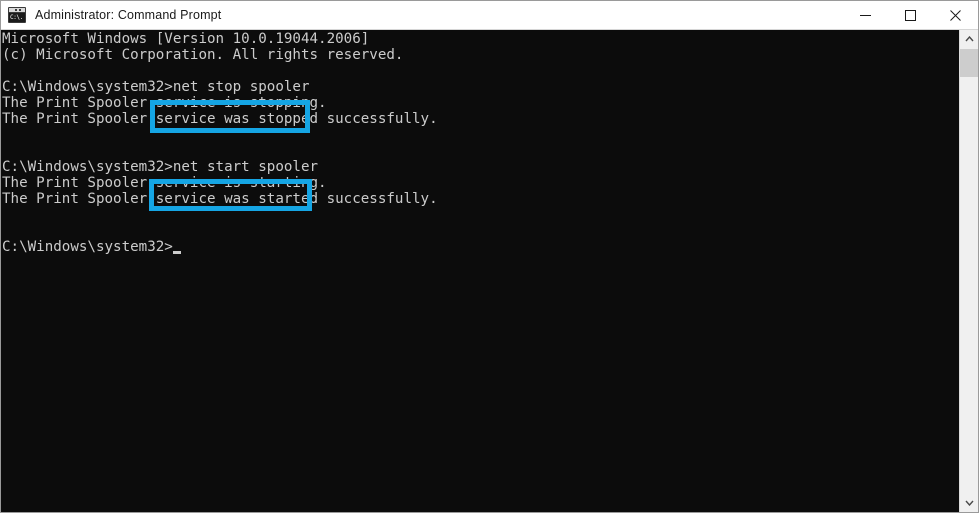 The width and height of the screenshot is (979, 513). I want to click on maximize-button, so click(910, 15).